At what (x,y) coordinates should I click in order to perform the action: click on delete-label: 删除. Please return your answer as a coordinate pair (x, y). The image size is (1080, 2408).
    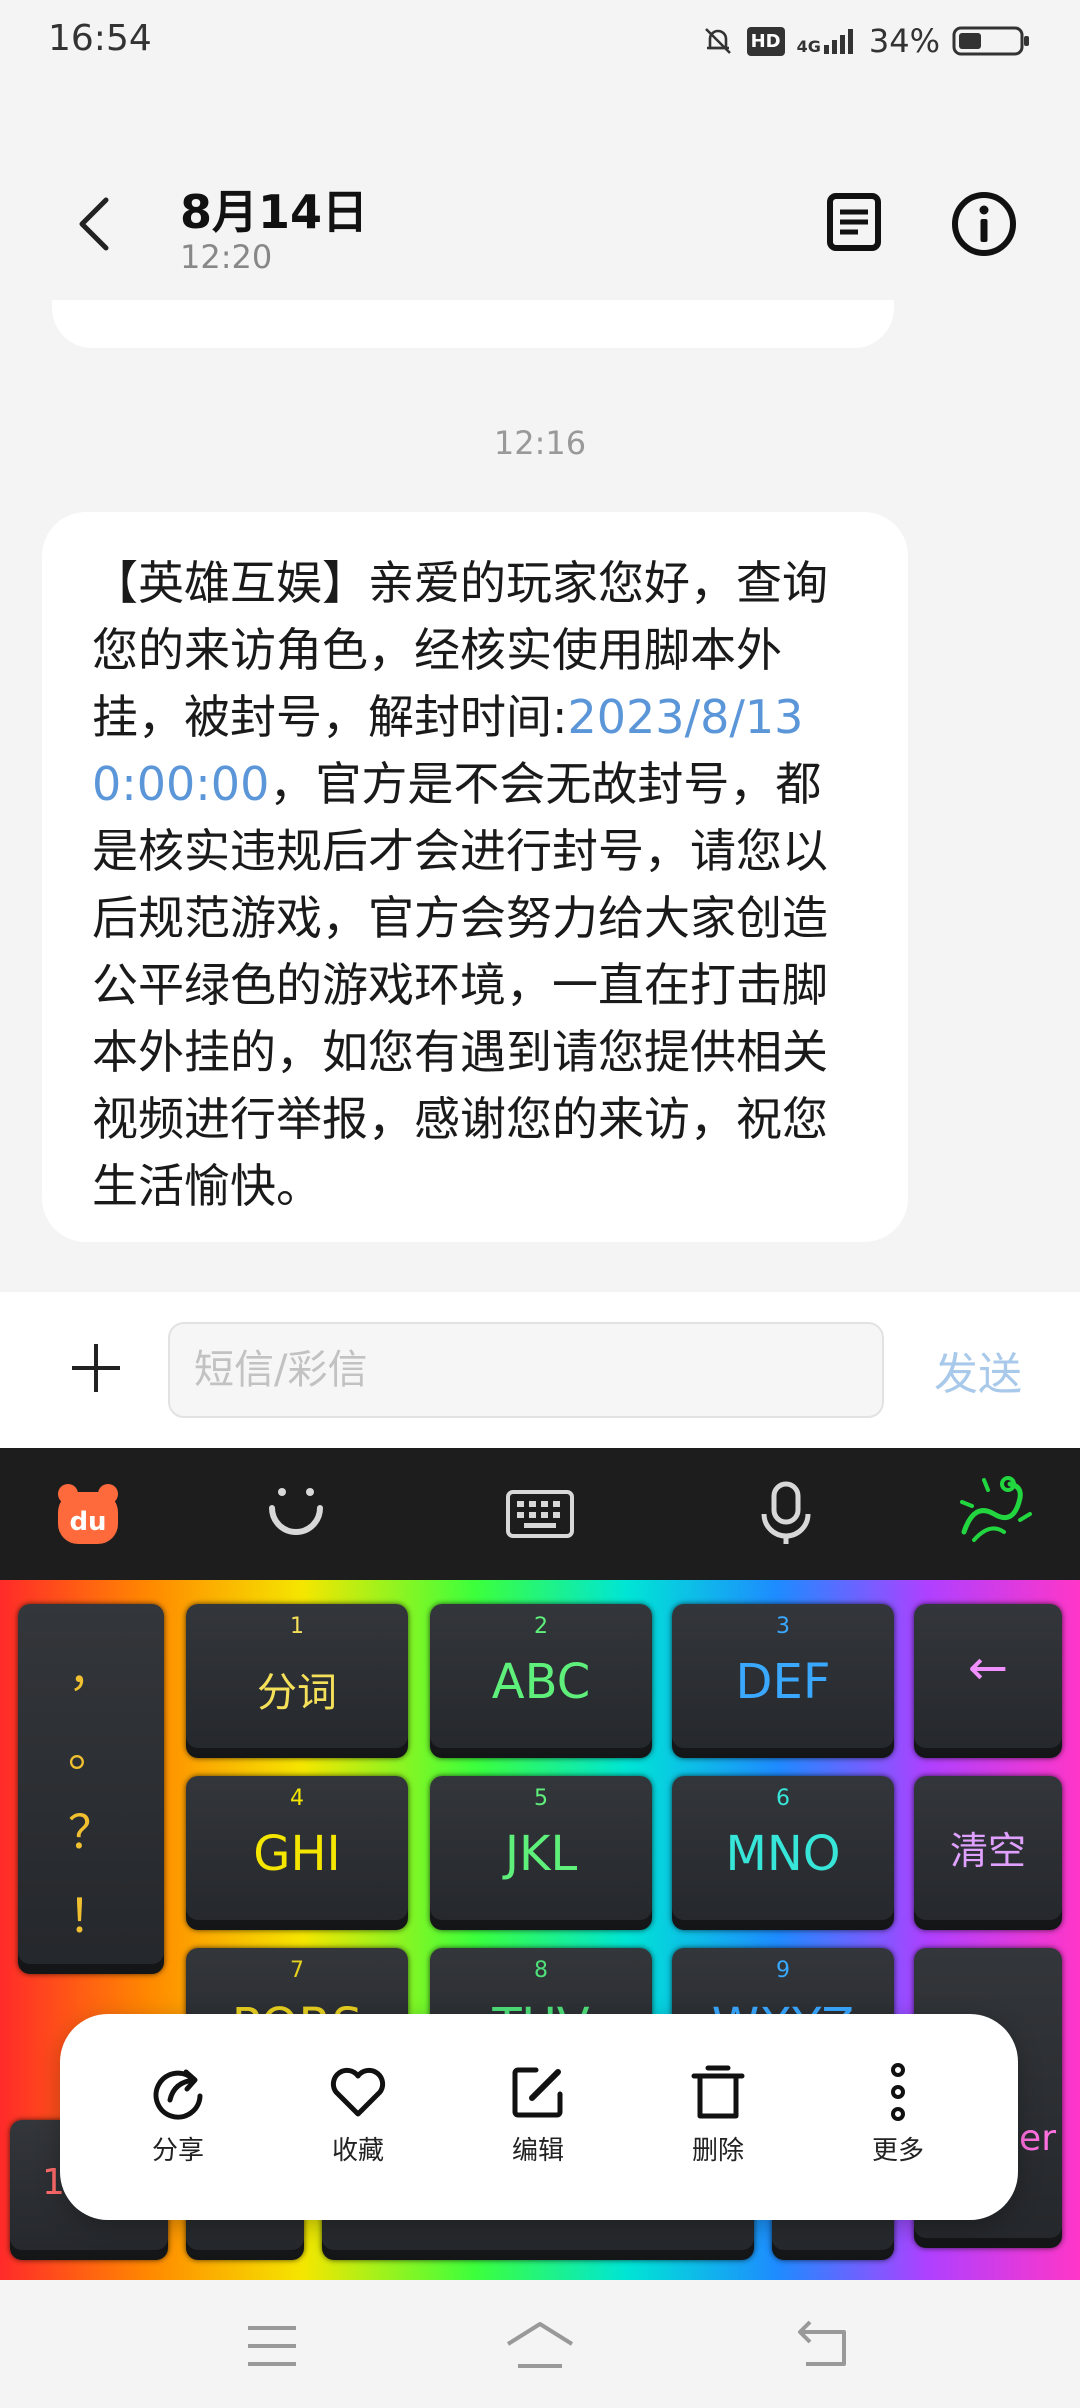
    Looking at the image, I should click on (717, 2151).